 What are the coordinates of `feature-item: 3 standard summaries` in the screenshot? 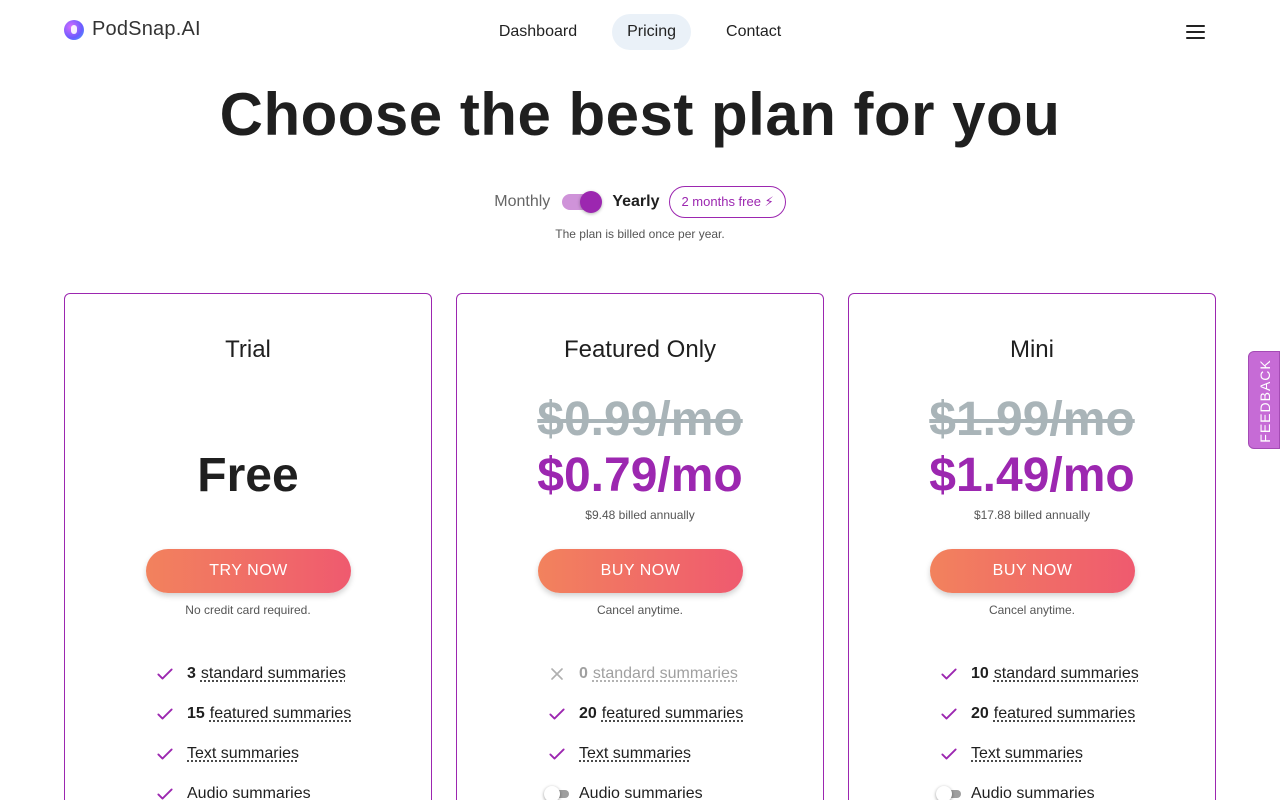 It's located at (253, 674).